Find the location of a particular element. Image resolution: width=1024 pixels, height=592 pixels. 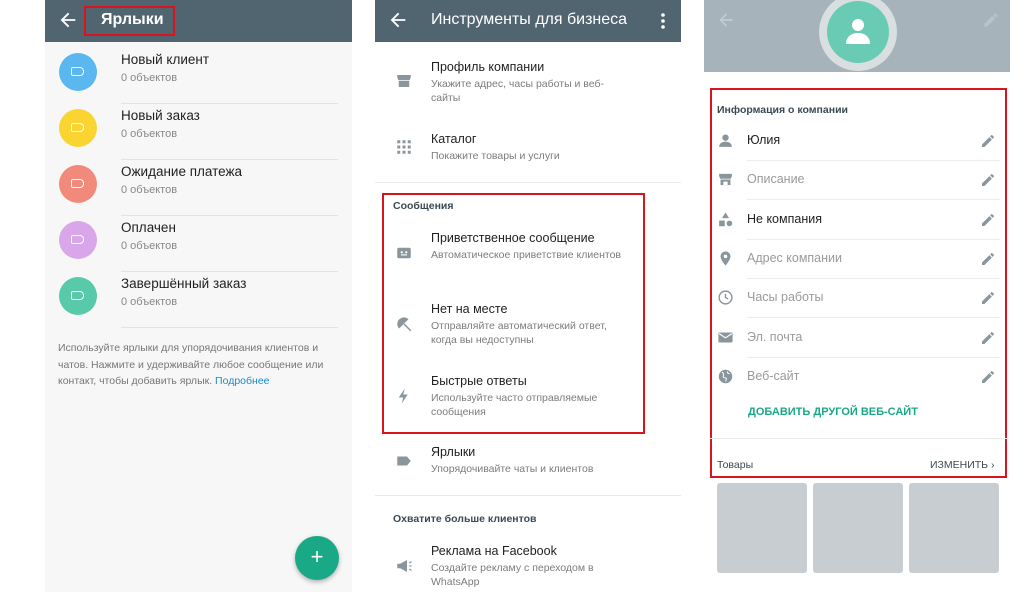

chevron-right-icon: › is located at coordinates (993, 465).